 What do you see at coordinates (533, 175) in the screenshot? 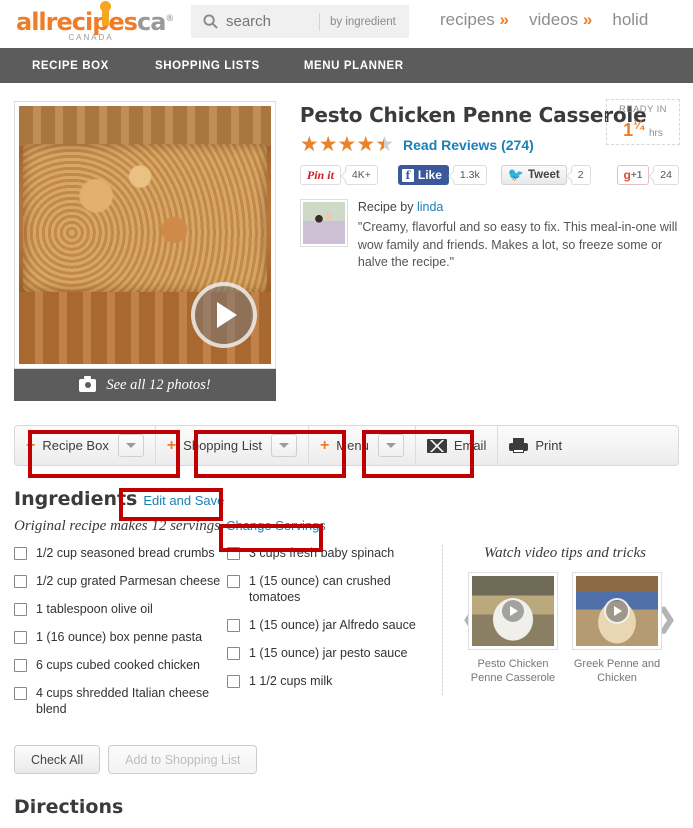
I see `tweet-button: 🐦 Tweet` at bounding box center [533, 175].